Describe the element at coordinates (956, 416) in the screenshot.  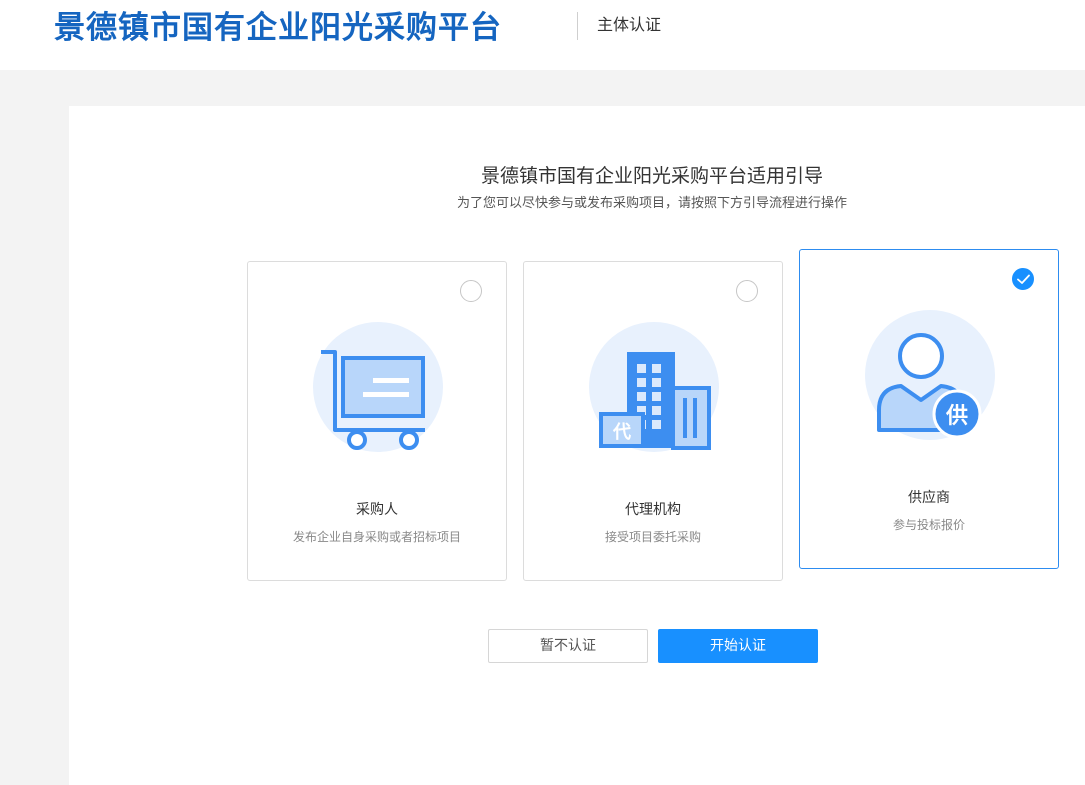
I see `svg-text: 供` at that location.